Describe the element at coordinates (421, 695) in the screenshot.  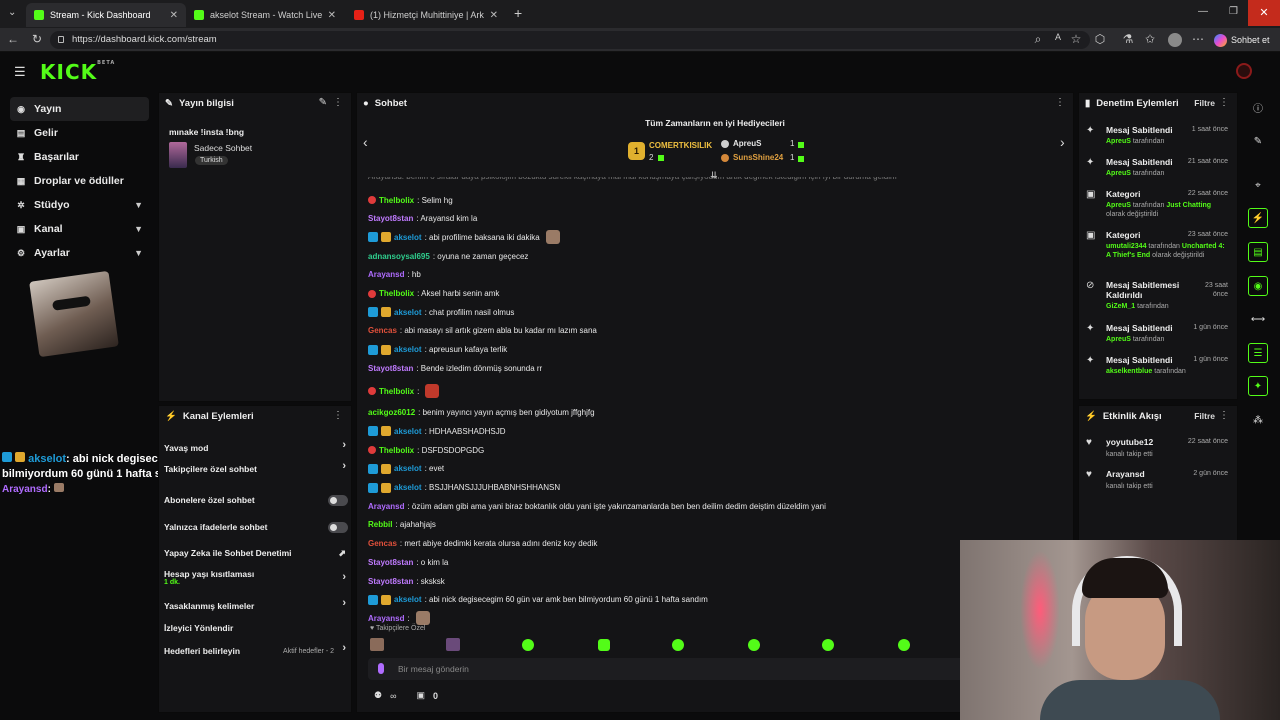
I see `gift-box-icon: ▣` at that location.